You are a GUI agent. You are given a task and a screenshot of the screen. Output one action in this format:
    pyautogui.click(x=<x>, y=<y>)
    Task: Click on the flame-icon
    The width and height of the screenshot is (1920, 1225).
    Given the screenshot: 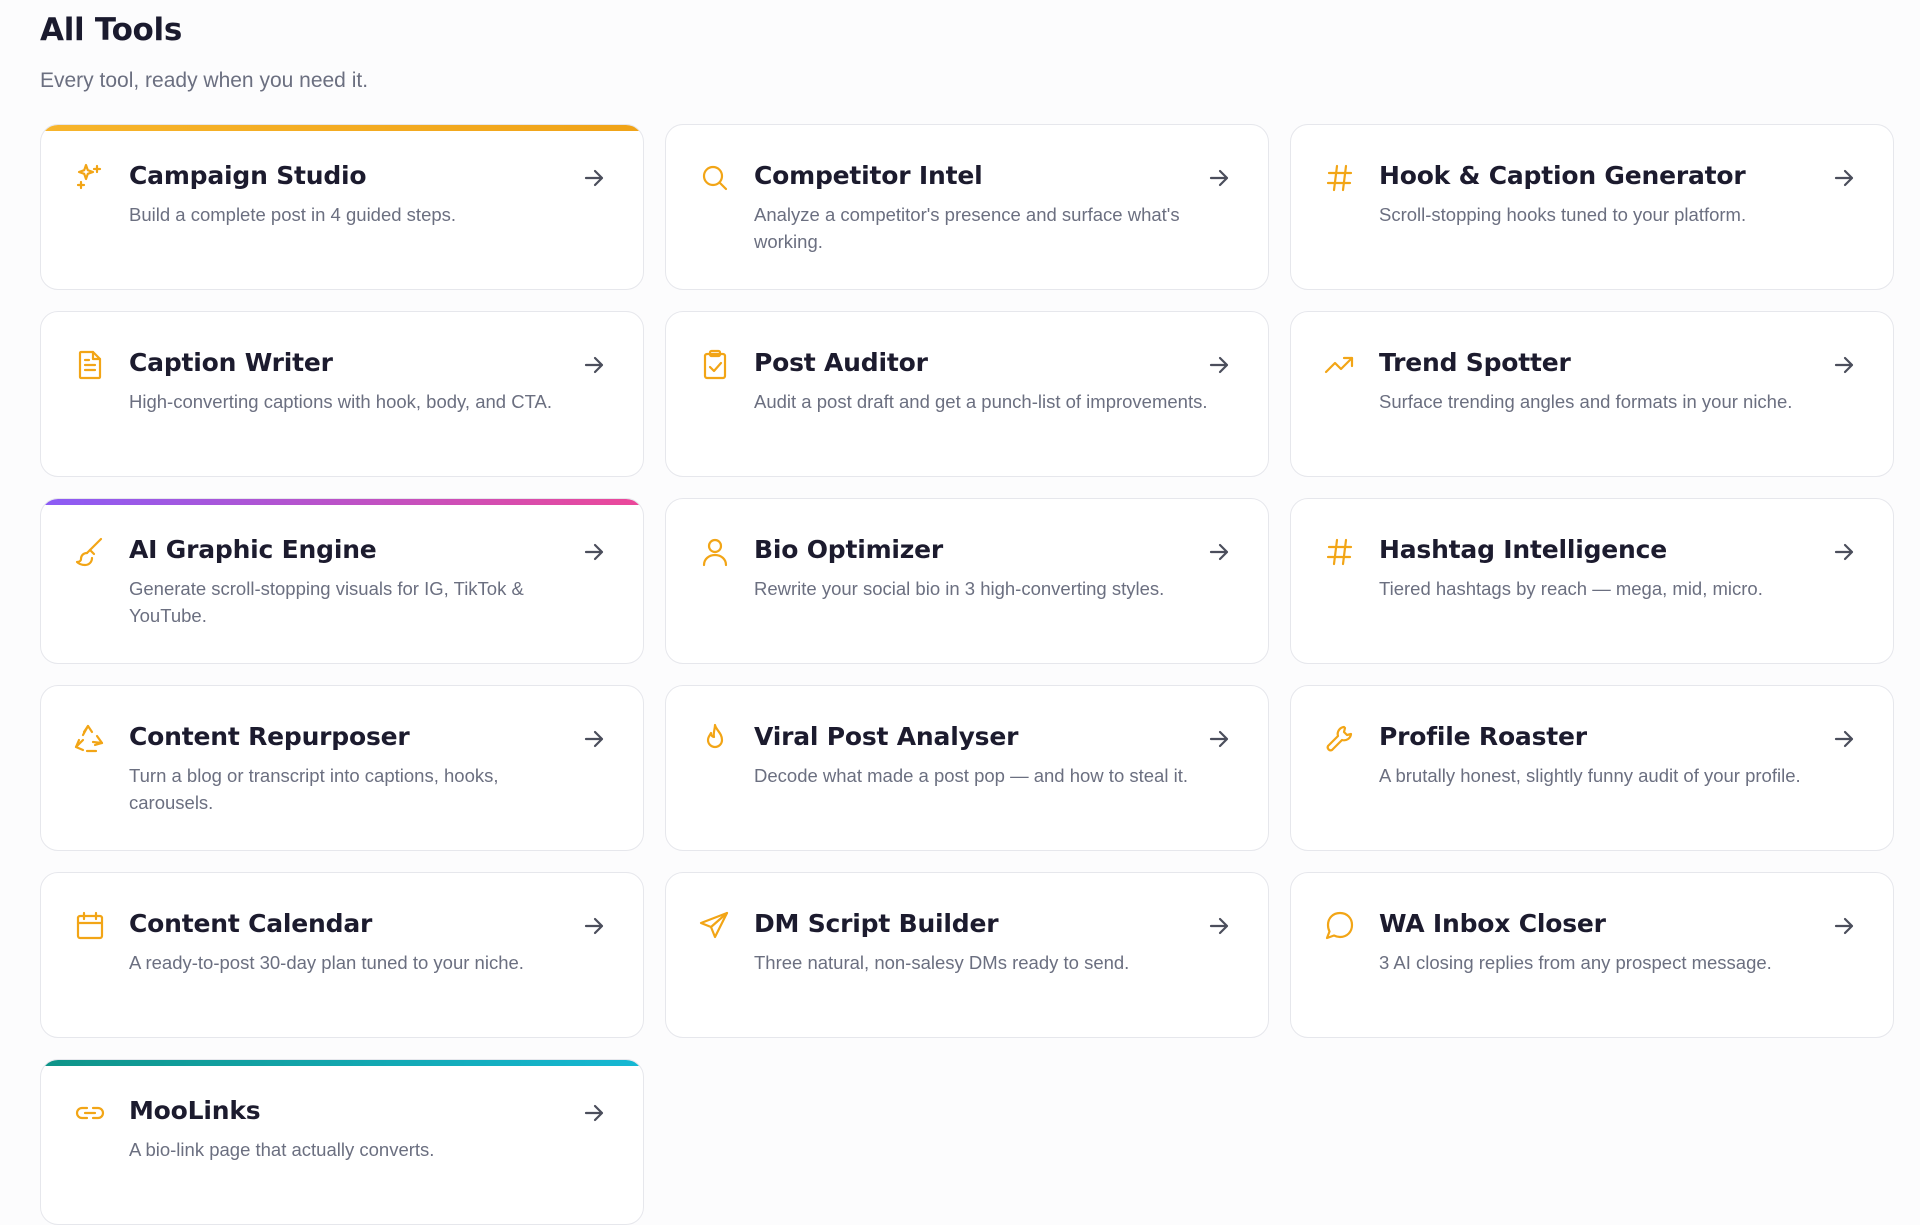 What is the action you would take?
    pyautogui.click(x=715, y=739)
    